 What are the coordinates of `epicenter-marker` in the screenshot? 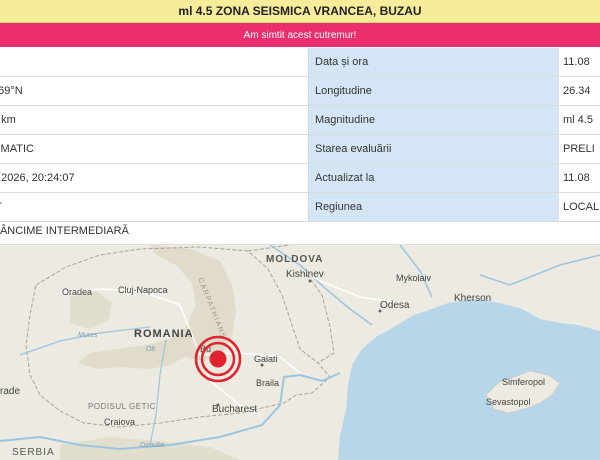 It's located at (218, 359).